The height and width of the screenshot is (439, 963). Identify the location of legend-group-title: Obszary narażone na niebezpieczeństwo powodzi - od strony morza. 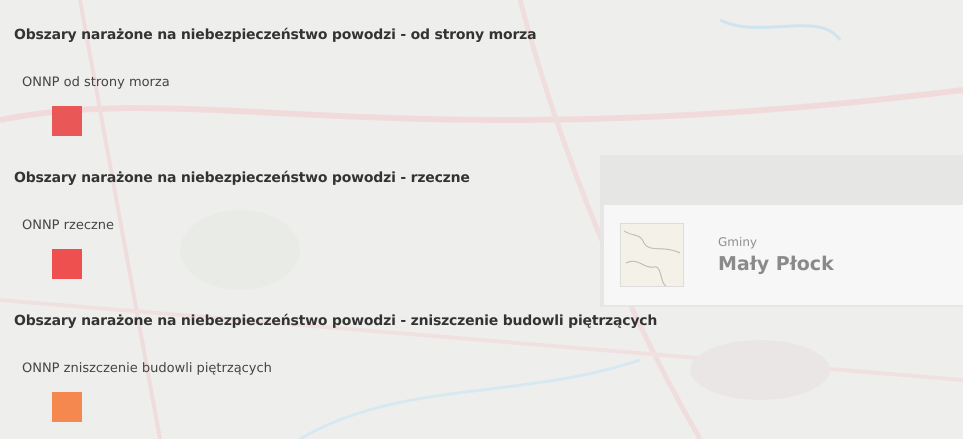
(276, 35).